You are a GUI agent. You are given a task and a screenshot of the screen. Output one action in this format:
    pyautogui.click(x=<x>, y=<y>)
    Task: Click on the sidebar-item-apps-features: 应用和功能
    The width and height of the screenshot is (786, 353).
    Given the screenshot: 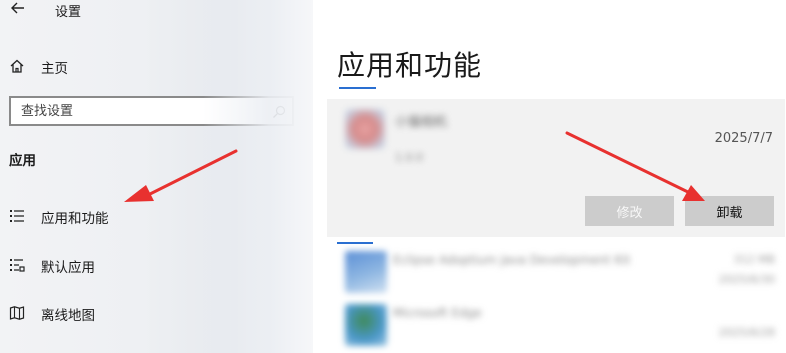 What is the action you would take?
    pyautogui.click(x=150, y=216)
    